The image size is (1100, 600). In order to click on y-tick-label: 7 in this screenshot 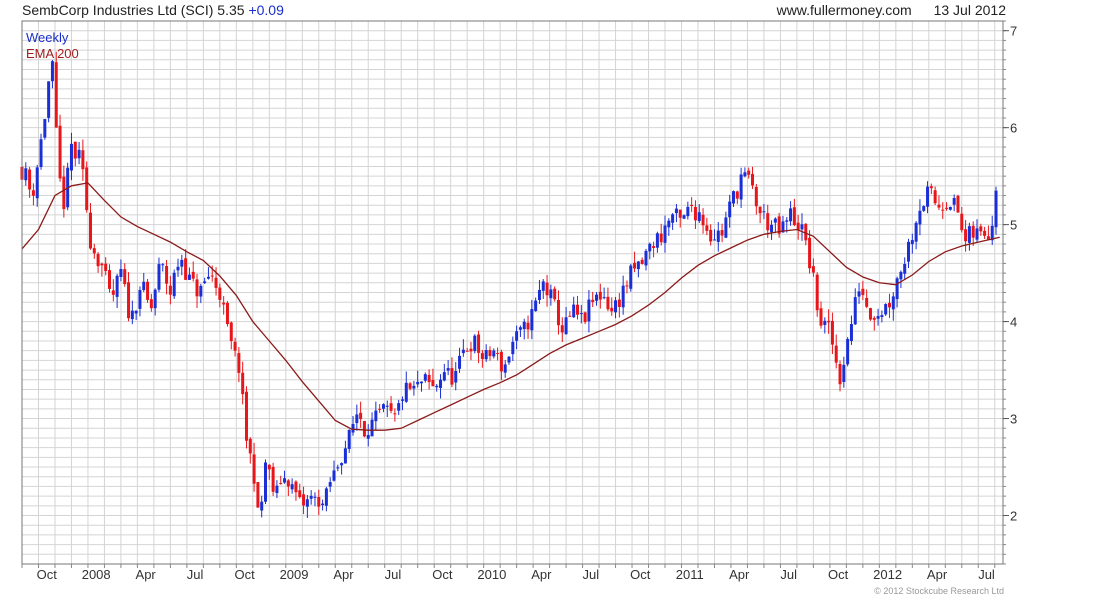, I will do `click(1013, 31)`.